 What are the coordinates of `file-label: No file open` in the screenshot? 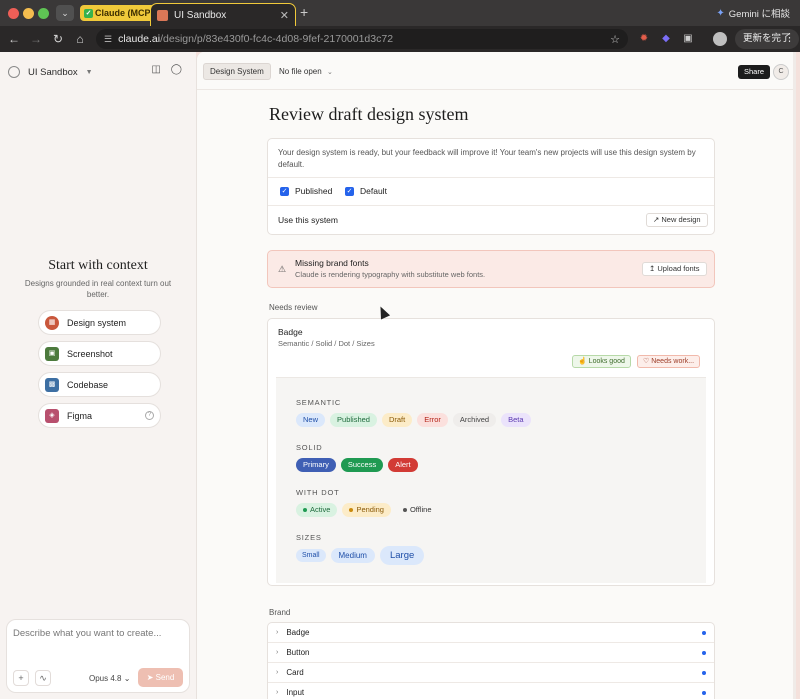 It's located at (300, 71).